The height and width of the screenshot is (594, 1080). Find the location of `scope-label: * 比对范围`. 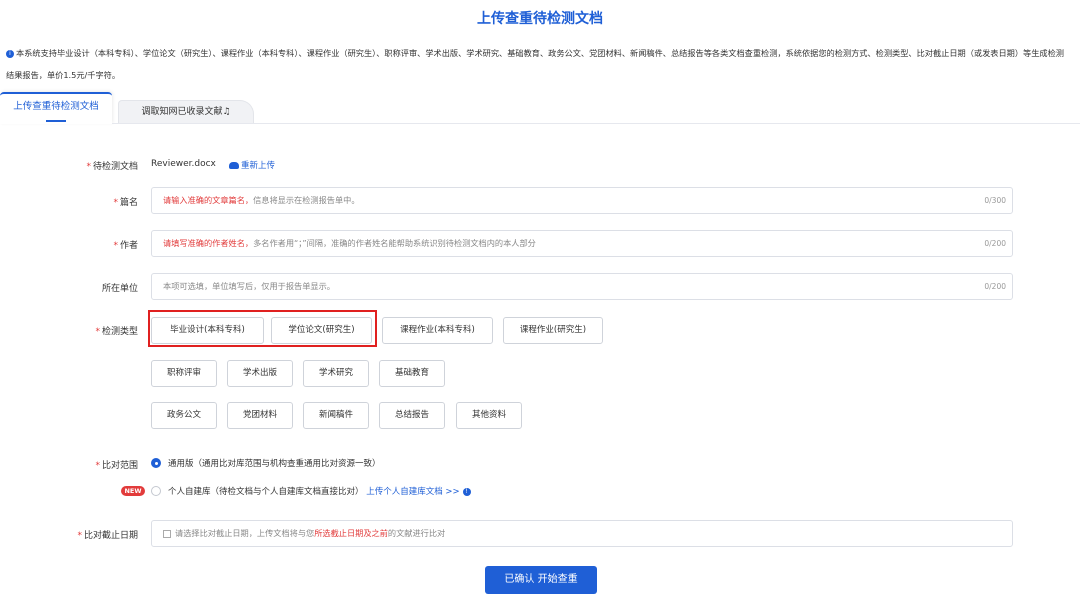

scope-label: * 比对范围 is located at coordinates (116, 466).